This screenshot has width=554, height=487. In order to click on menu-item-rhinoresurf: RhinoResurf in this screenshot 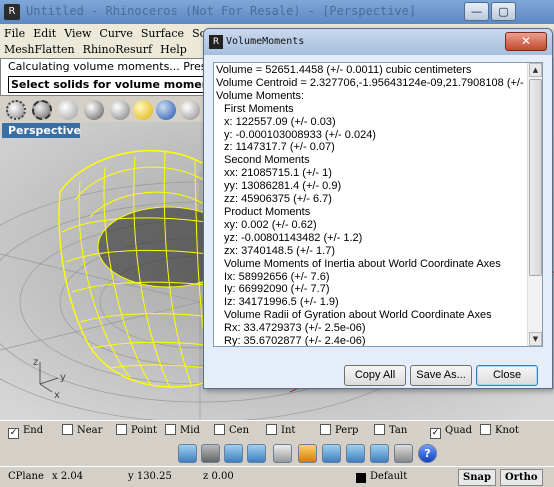, I will do `click(117, 49)`.